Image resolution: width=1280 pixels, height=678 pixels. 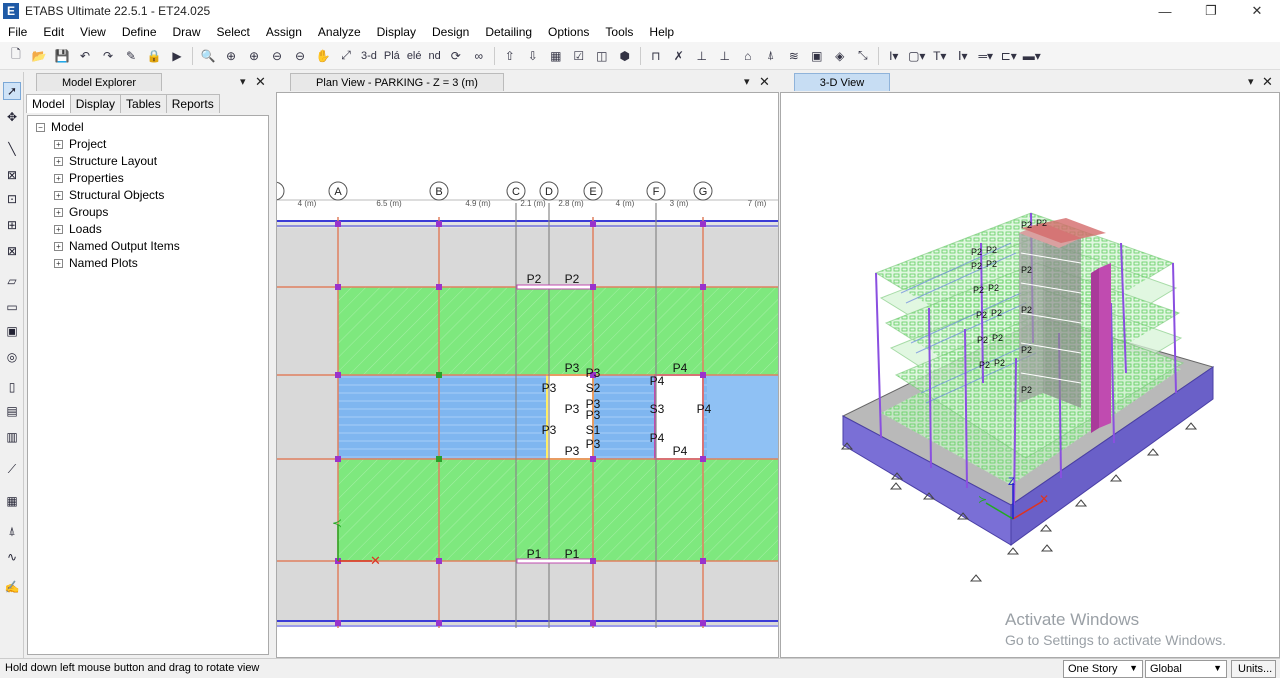 What do you see at coordinates (568, 32) in the screenshot?
I see `menu-options: Options` at bounding box center [568, 32].